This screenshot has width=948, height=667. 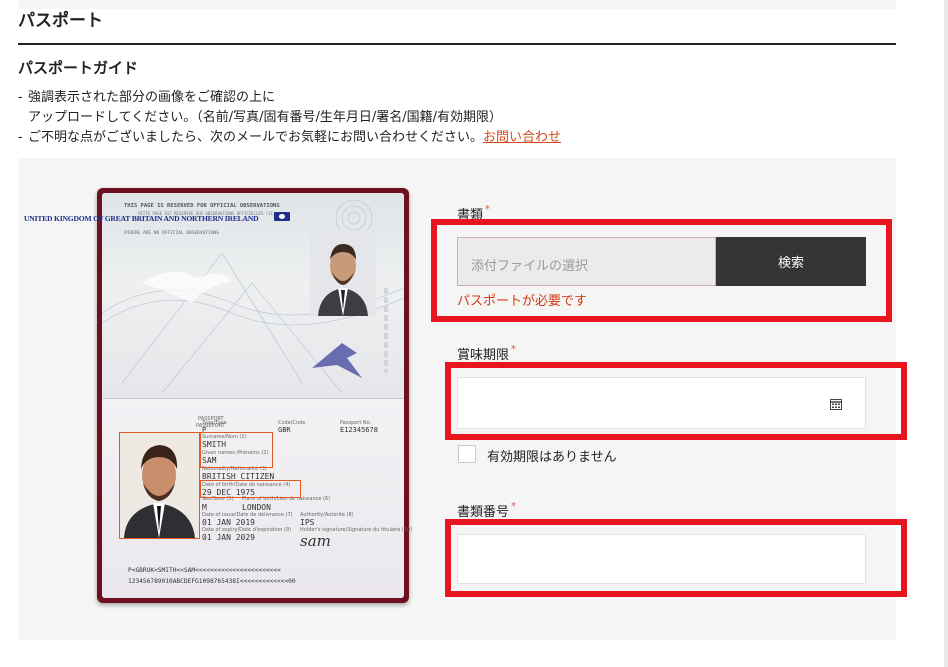 I want to click on calendar-icon, so click(x=836, y=404).